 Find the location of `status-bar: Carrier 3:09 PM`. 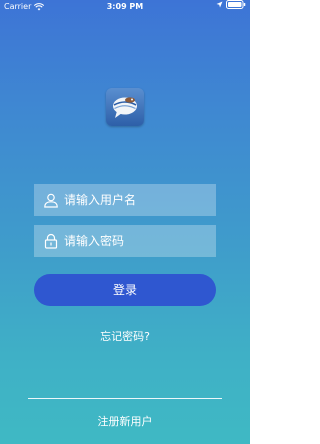

status-bar: Carrier 3:09 PM is located at coordinates (125, 7).